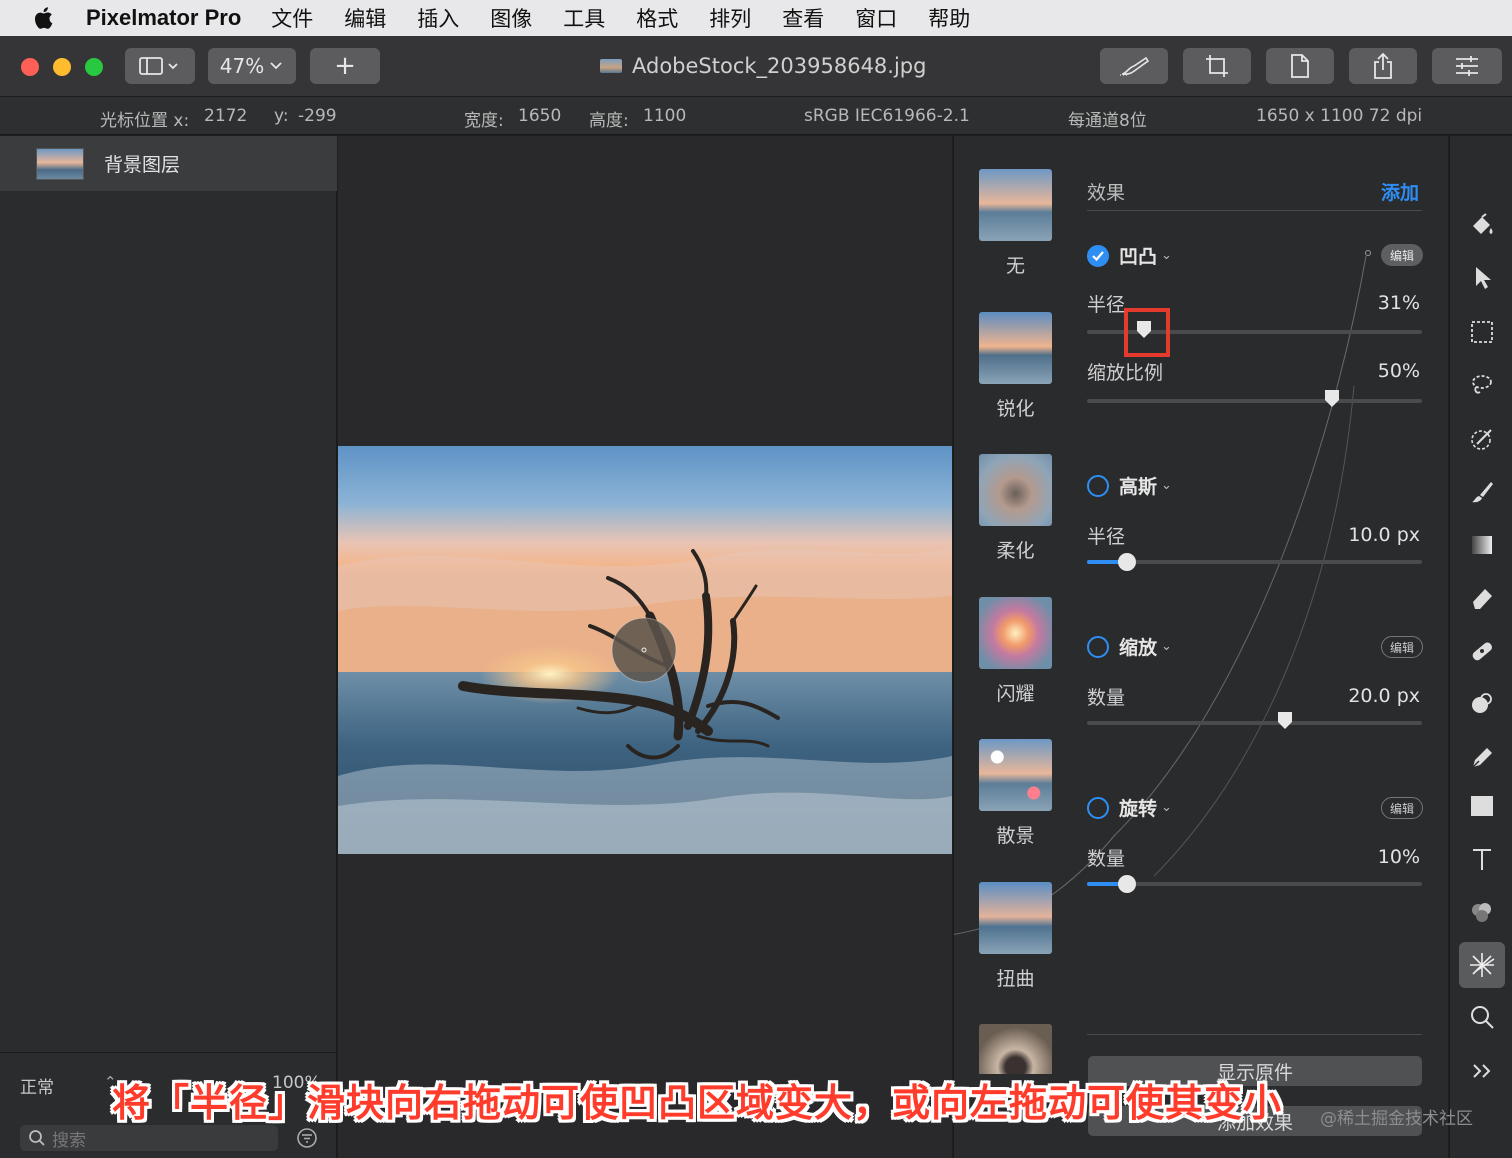  Describe the element at coordinates (1482, 1017) in the screenshot. I see `zoom-magnifier-icon` at that location.